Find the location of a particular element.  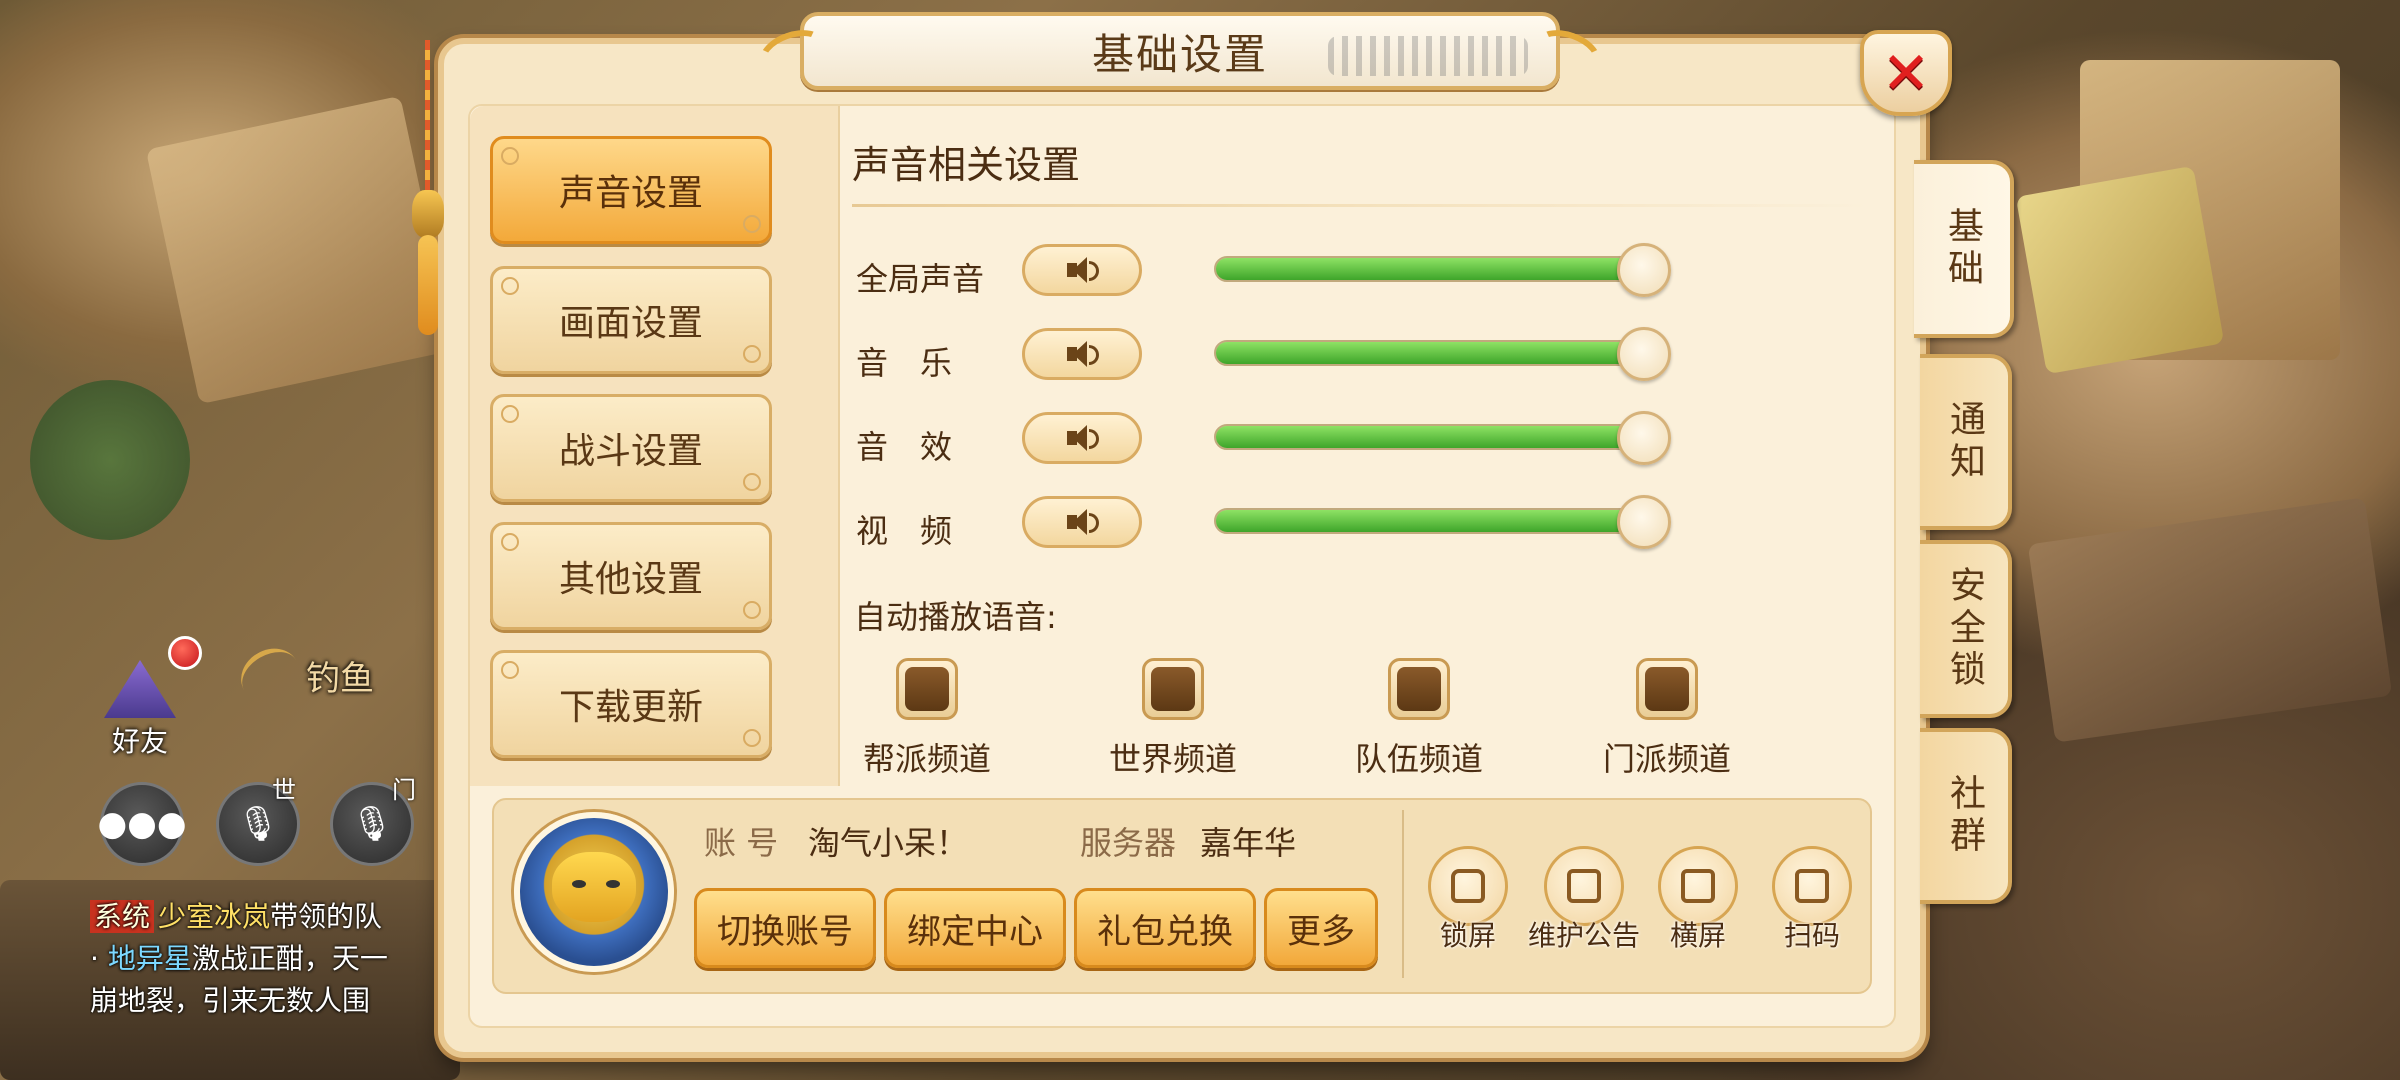

volume-slider-video is located at coordinates (1442, 522).